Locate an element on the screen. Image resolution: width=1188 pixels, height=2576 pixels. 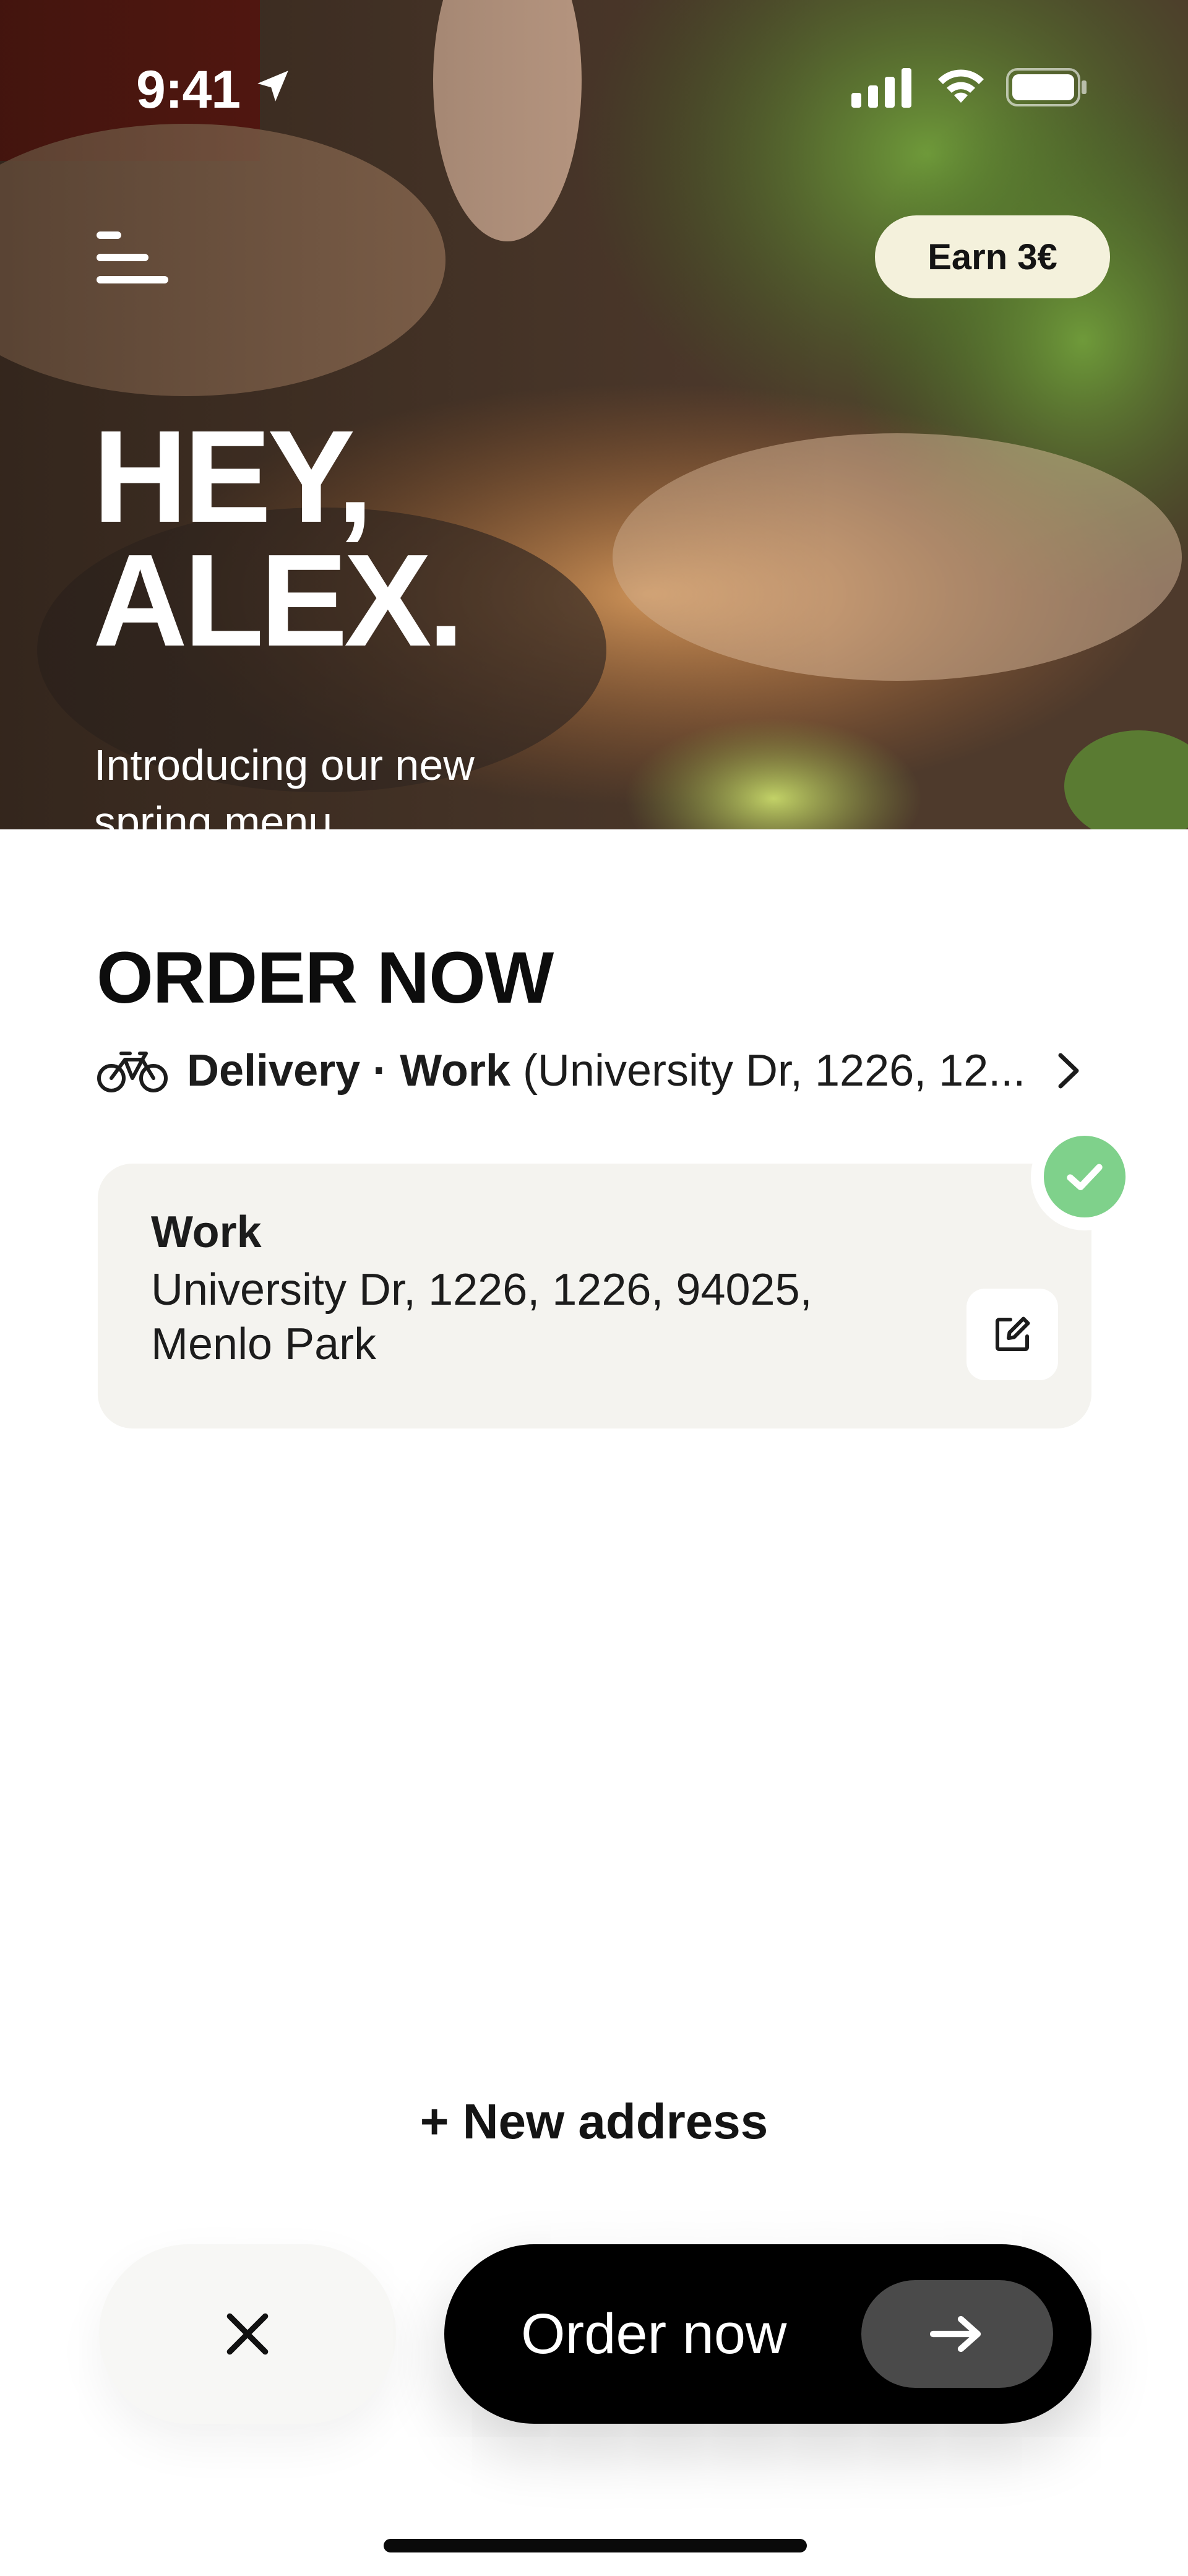
edit-address-button is located at coordinates (1012, 1334).